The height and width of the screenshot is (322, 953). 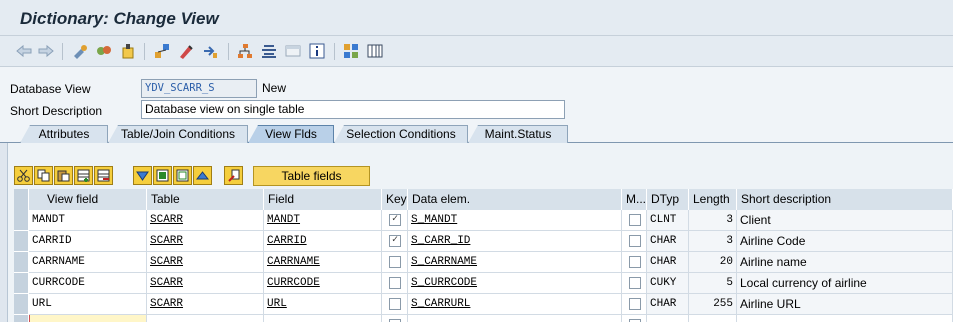 I want to click on column-header-dtyp: DTyp, so click(x=668, y=199).